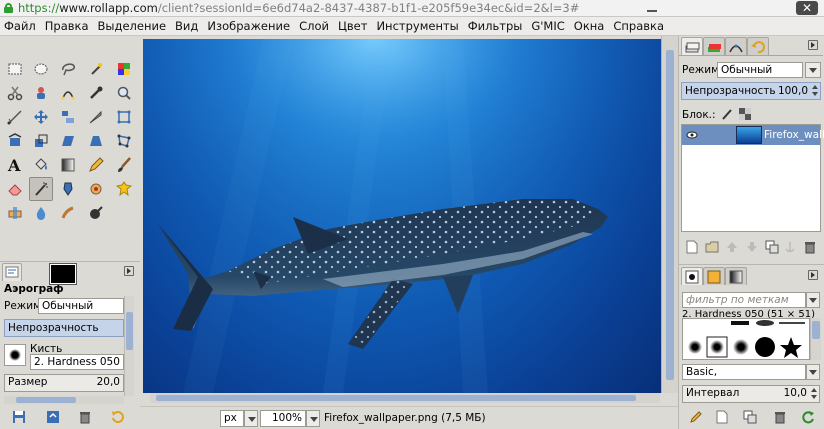 The width and height of the screenshot is (824, 429). What do you see at coordinates (251, 418) in the screenshot?
I see `unit-dropdown-button` at bounding box center [251, 418].